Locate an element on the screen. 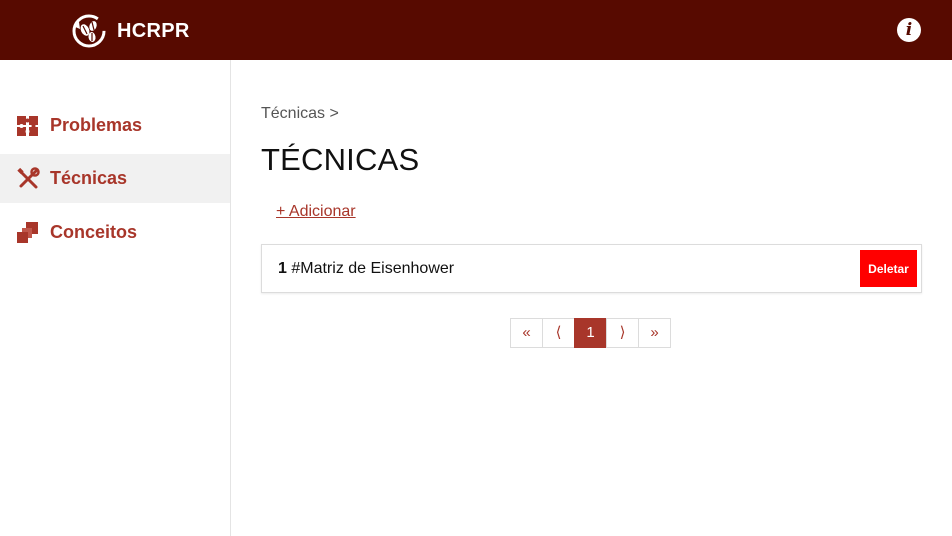  app-title: HCRPR is located at coordinates (153, 30).